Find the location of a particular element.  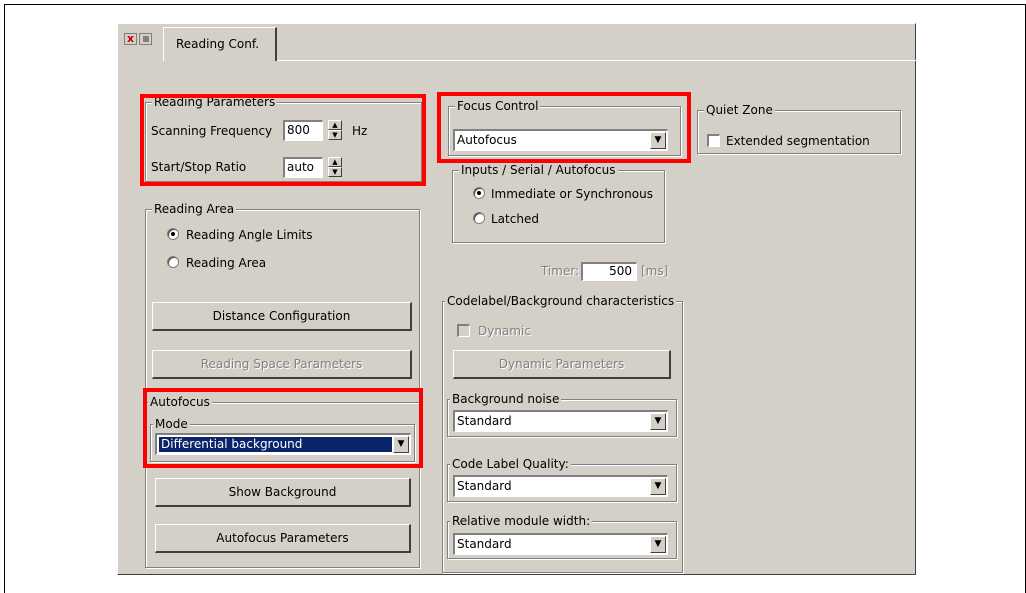

tab-reading-conf: Reading Conf. is located at coordinates (220, 44).